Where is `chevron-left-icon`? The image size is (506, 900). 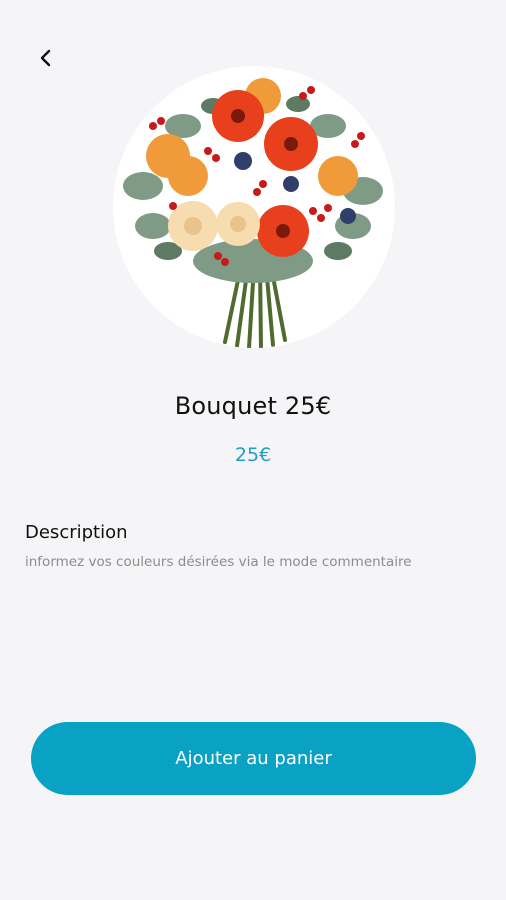 chevron-left-icon is located at coordinates (46, 60).